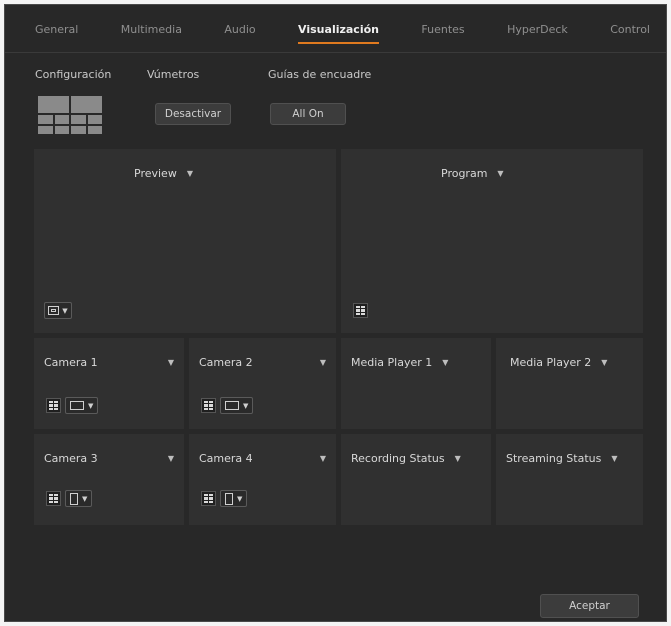  What do you see at coordinates (185, 241) in the screenshot?
I see `preview-panel: Preview ▼ ▼` at bounding box center [185, 241].